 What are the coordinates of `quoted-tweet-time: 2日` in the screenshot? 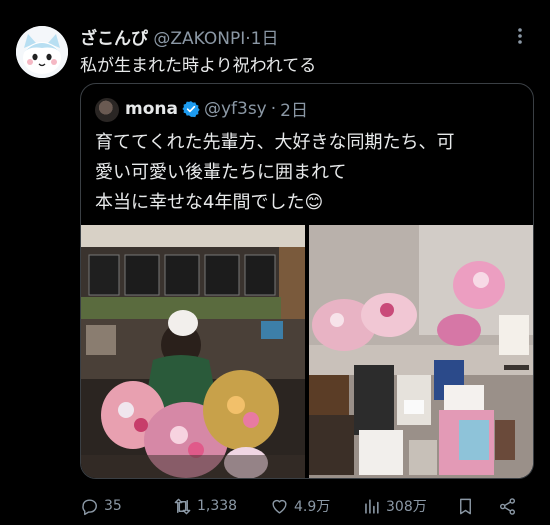 It's located at (294, 108).